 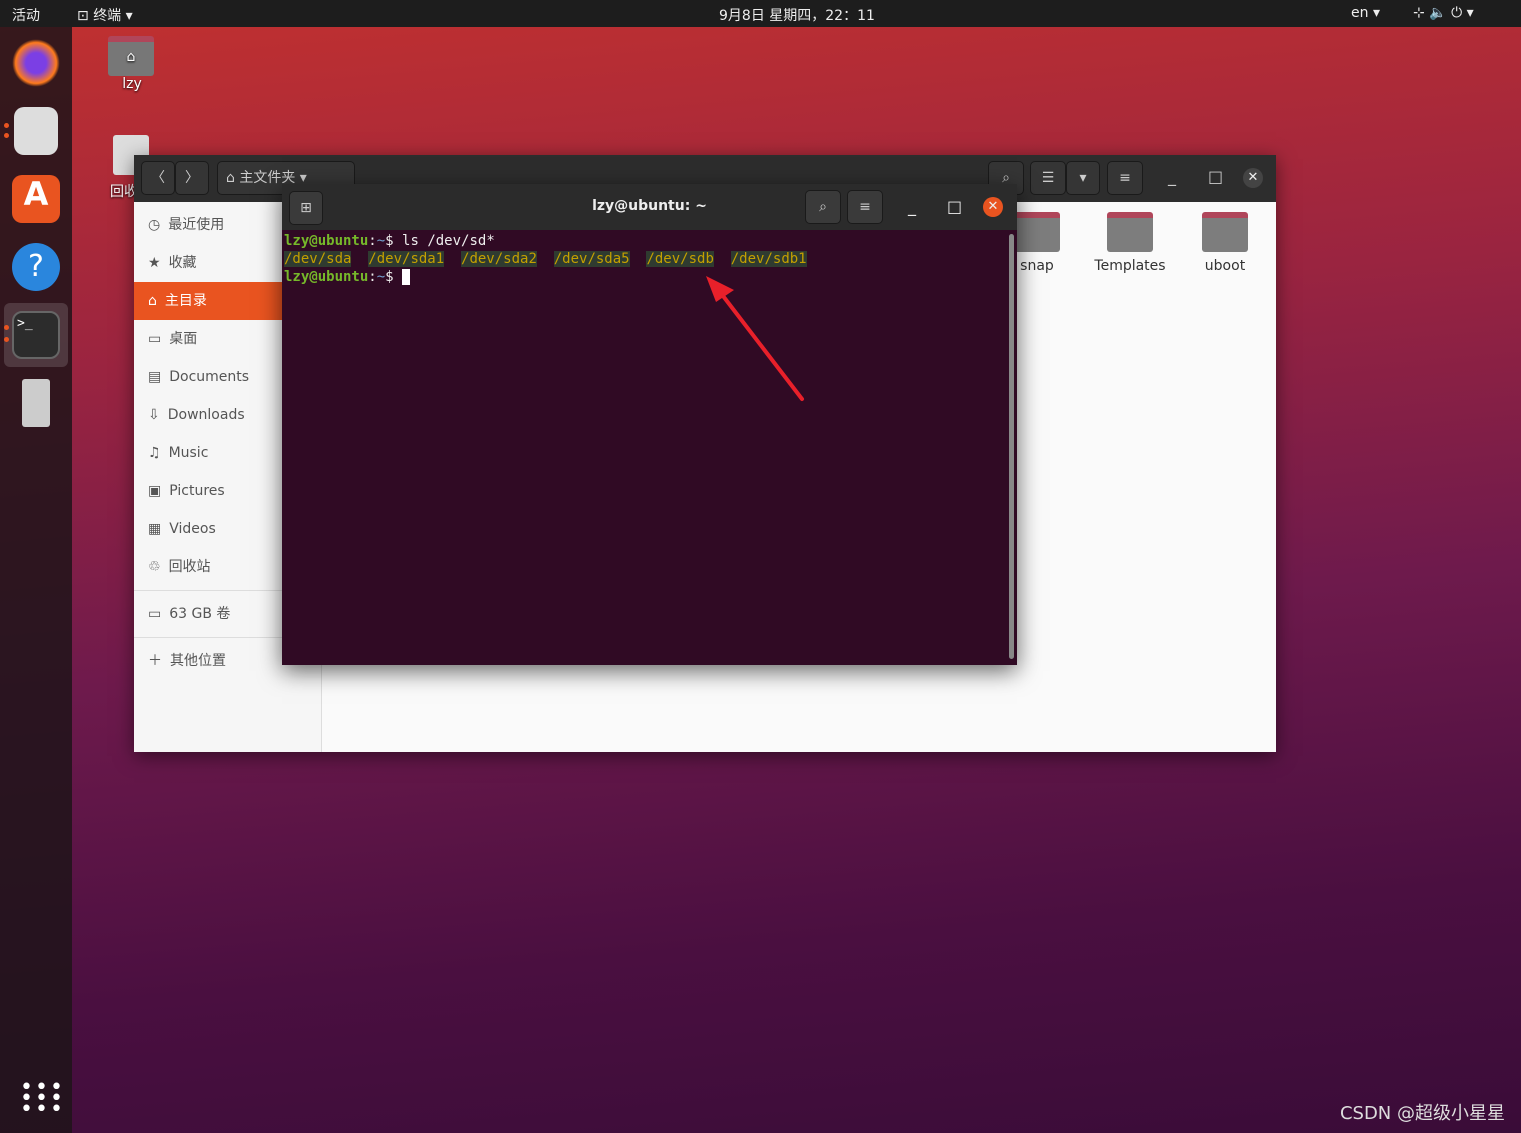 What do you see at coordinates (755, 338) in the screenshot?
I see `annotation-arrow` at bounding box center [755, 338].